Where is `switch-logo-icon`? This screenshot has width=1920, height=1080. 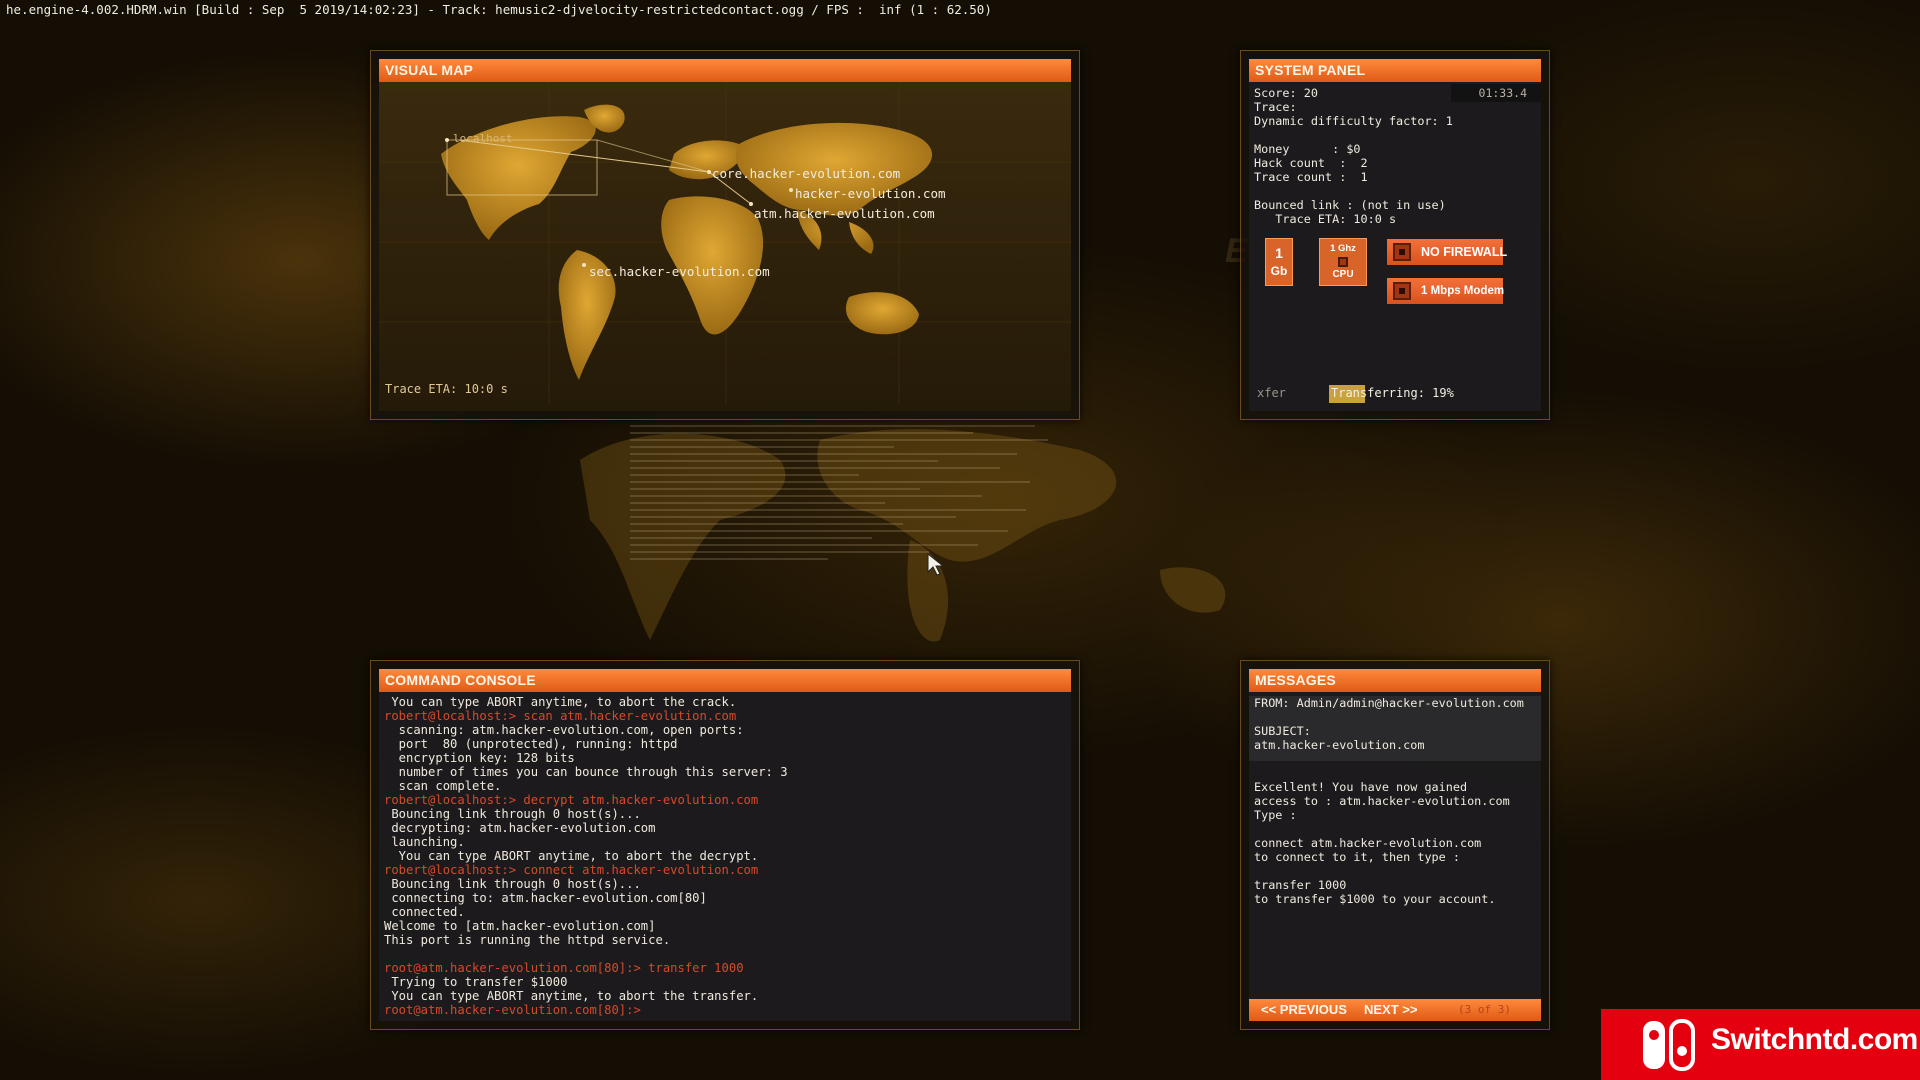 switch-logo-icon is located at coordinates (1669, 1045).